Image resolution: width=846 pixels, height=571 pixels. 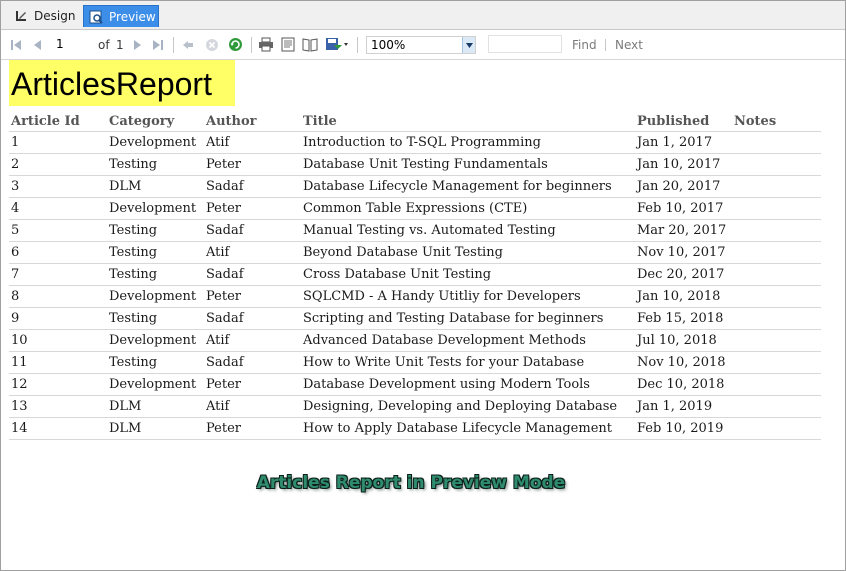 What do you see at coordinates (683, 164) in the screenshot?
I see `cell-published: Jan 10, 2017` at bounding box center [683, 164].